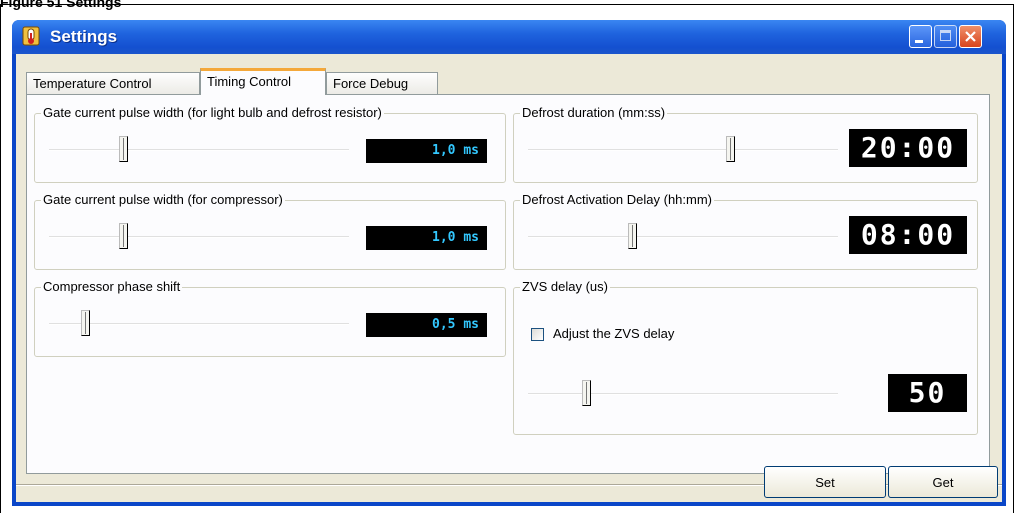  Describe the element at coordinates (371, 83) in the screenshot. I see `tab-label: Force Debug` at that location.